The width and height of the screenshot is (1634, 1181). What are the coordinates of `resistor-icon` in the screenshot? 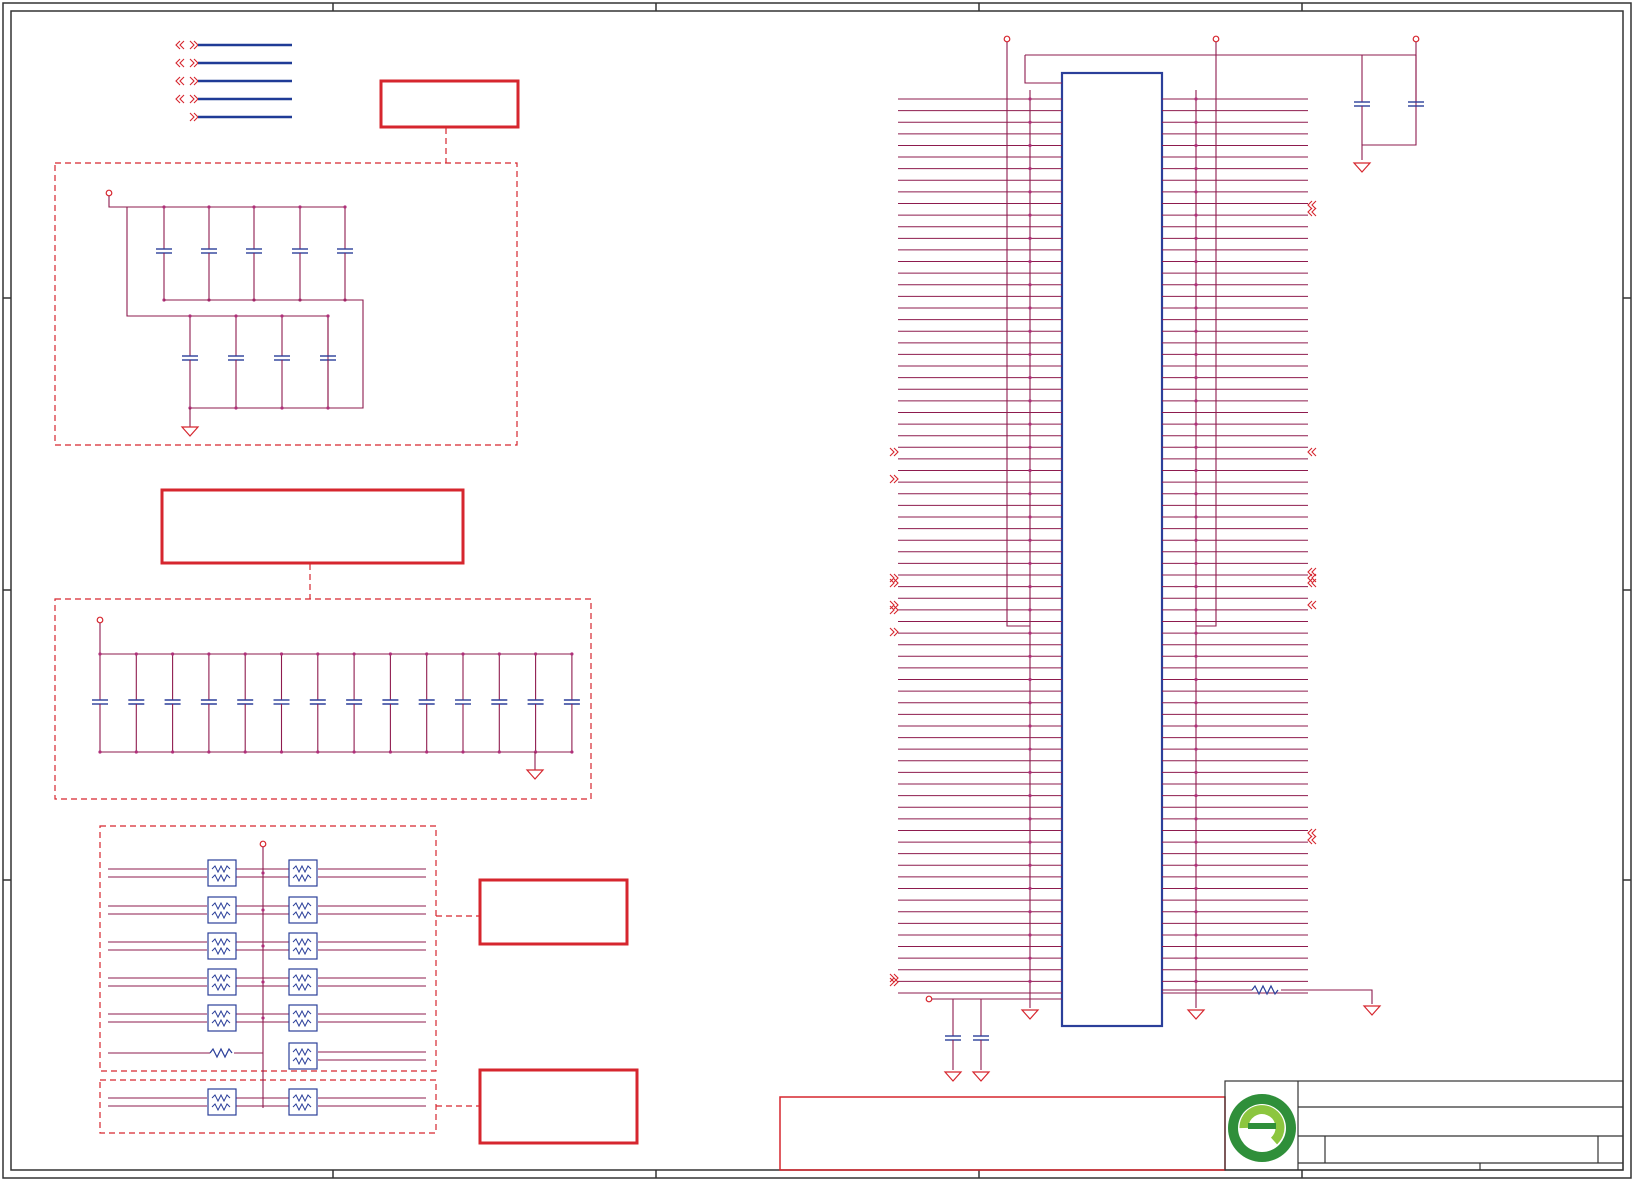 It's located at (221, 1053).